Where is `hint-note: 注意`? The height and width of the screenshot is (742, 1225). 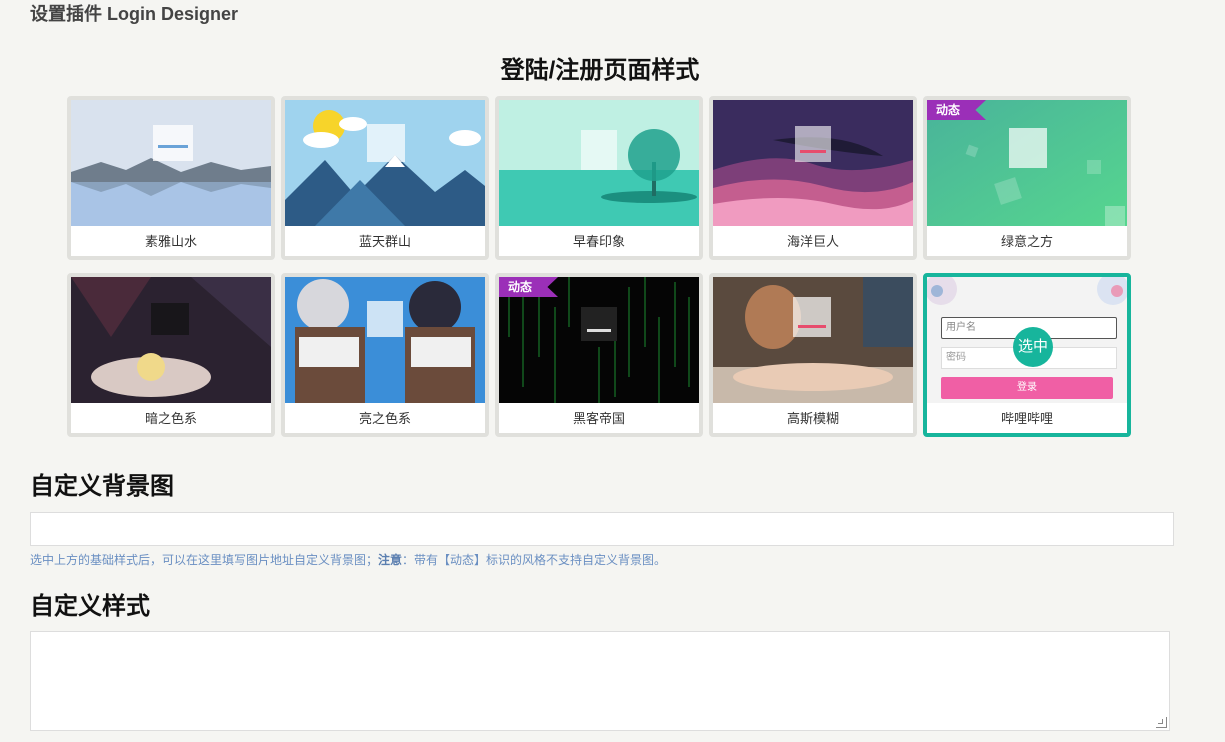 hint-note: 注意 is located at coordinates (390, 560).